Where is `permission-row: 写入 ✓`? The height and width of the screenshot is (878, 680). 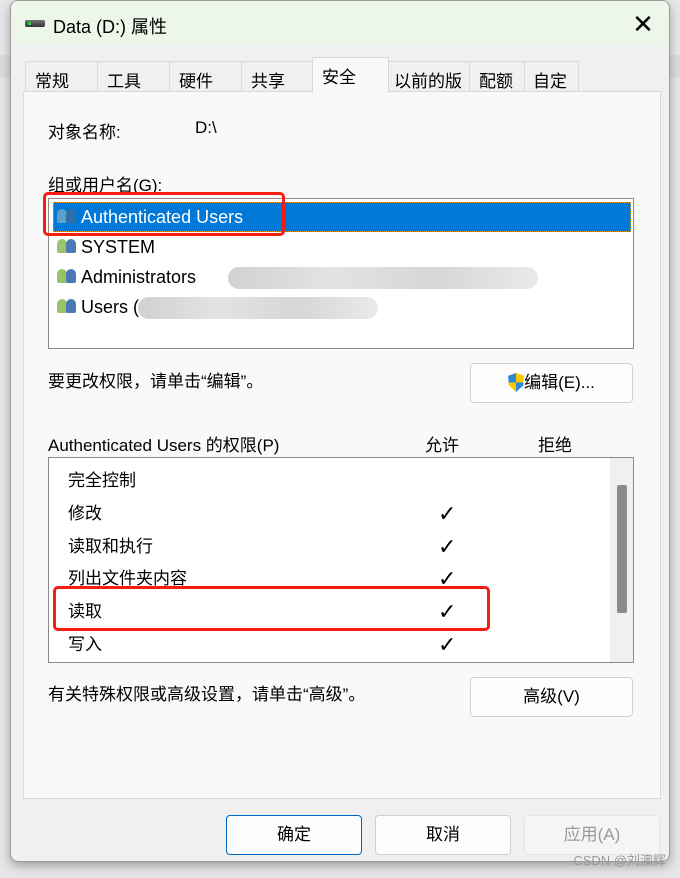
permission-row: 写入 ✓ is located at coordinates (318, 644).